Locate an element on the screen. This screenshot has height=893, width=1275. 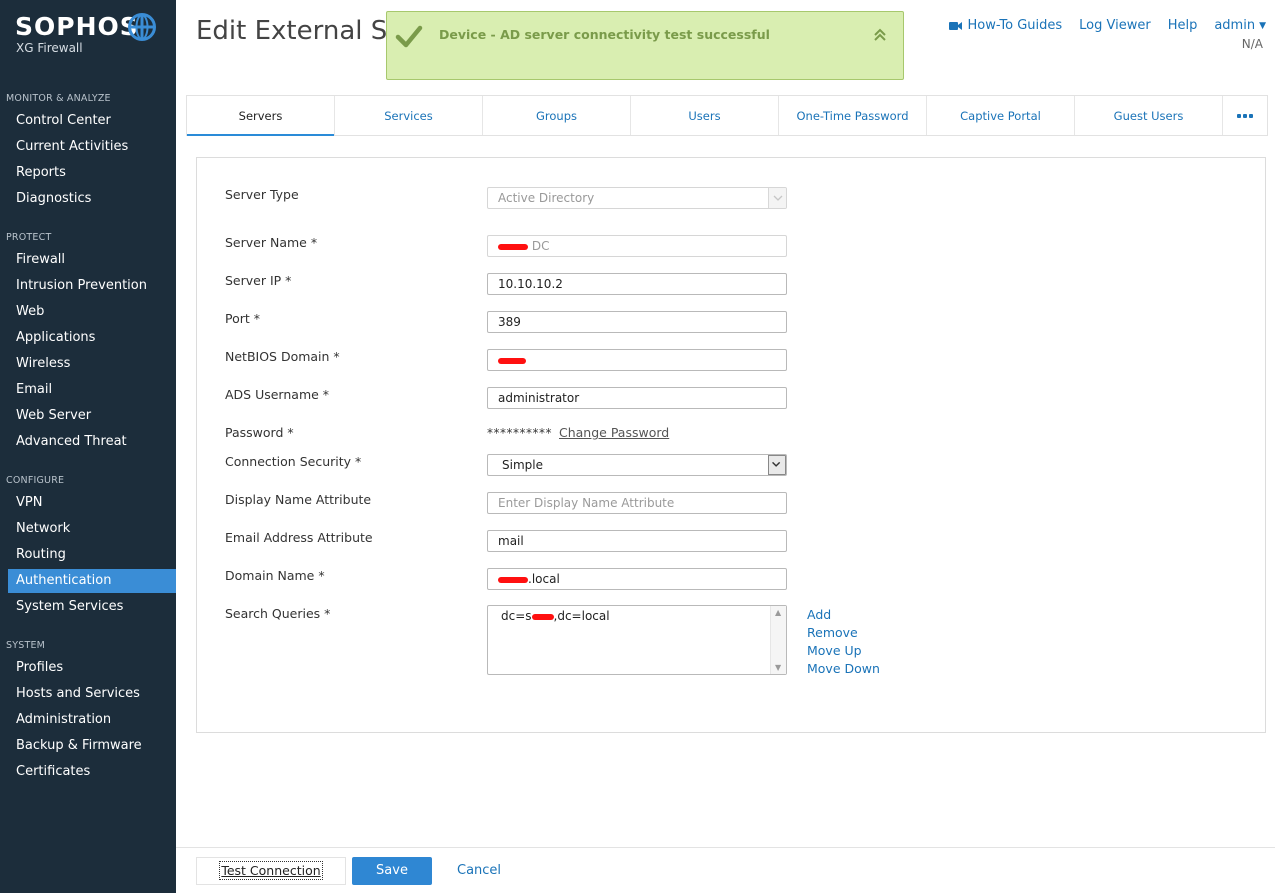
test-connection-button: Test Connection is located at coordinates (271, 871).